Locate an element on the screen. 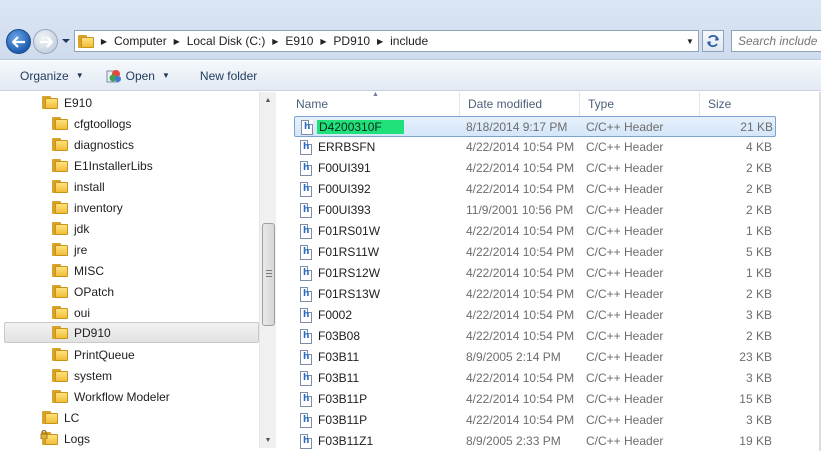  breadcrumb-computer: Computer is located at coordinates (140, 41).